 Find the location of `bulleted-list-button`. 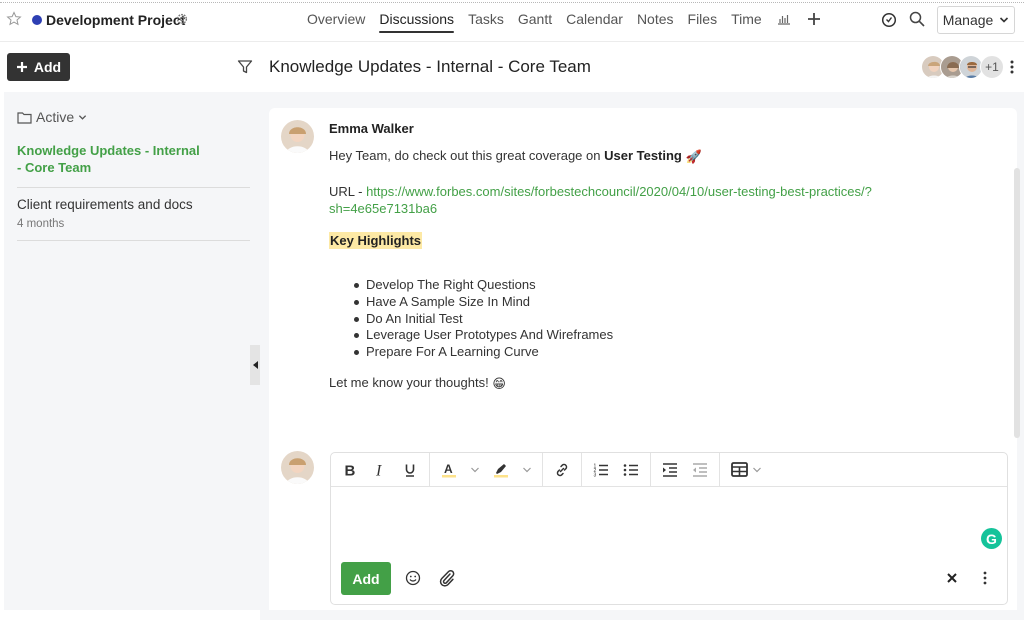

bulleted-list-button is located at coordinates (631, 470).